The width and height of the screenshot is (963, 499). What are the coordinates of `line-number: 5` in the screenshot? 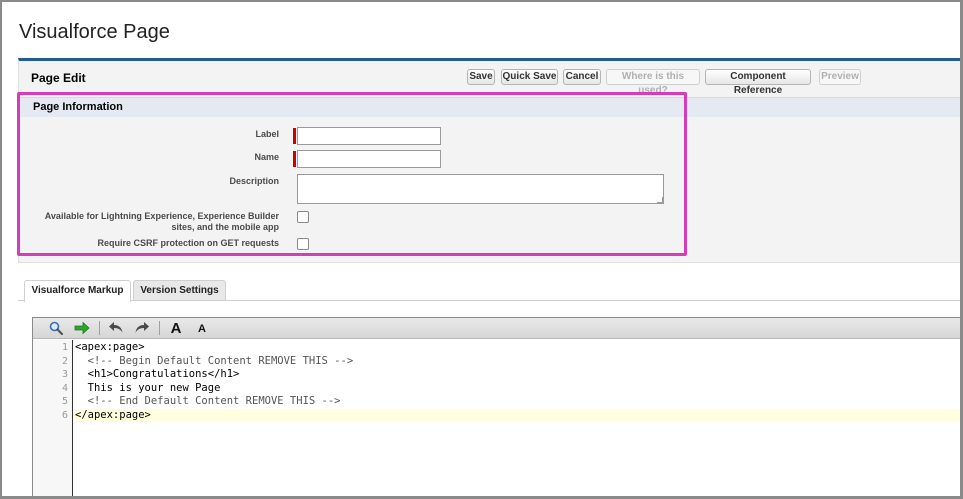 It's located at (64, 401).